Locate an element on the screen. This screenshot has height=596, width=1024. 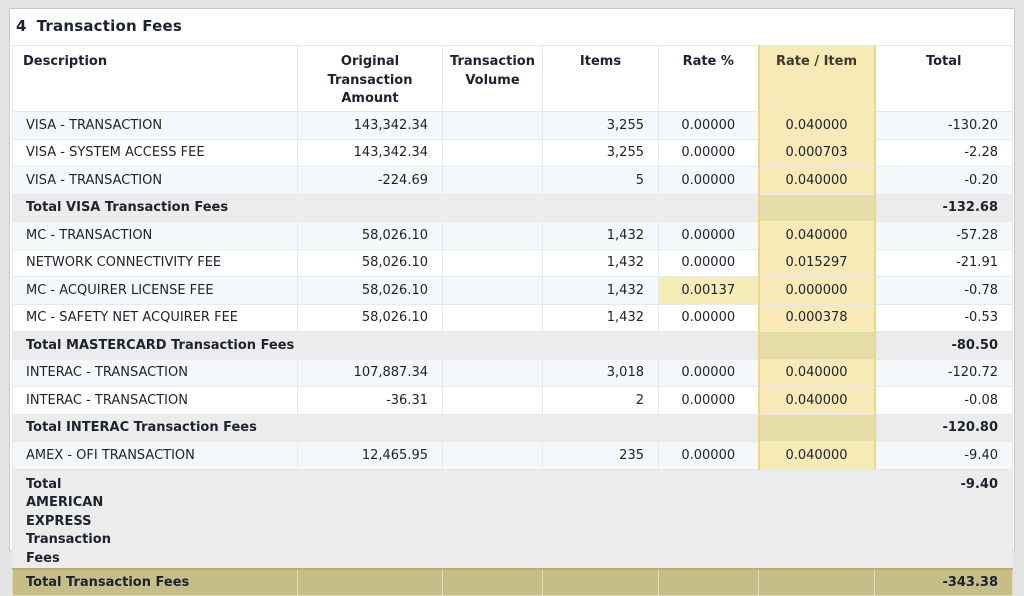
header-original-amount: Original Transaction Amount is located at coordinates (370, 78).